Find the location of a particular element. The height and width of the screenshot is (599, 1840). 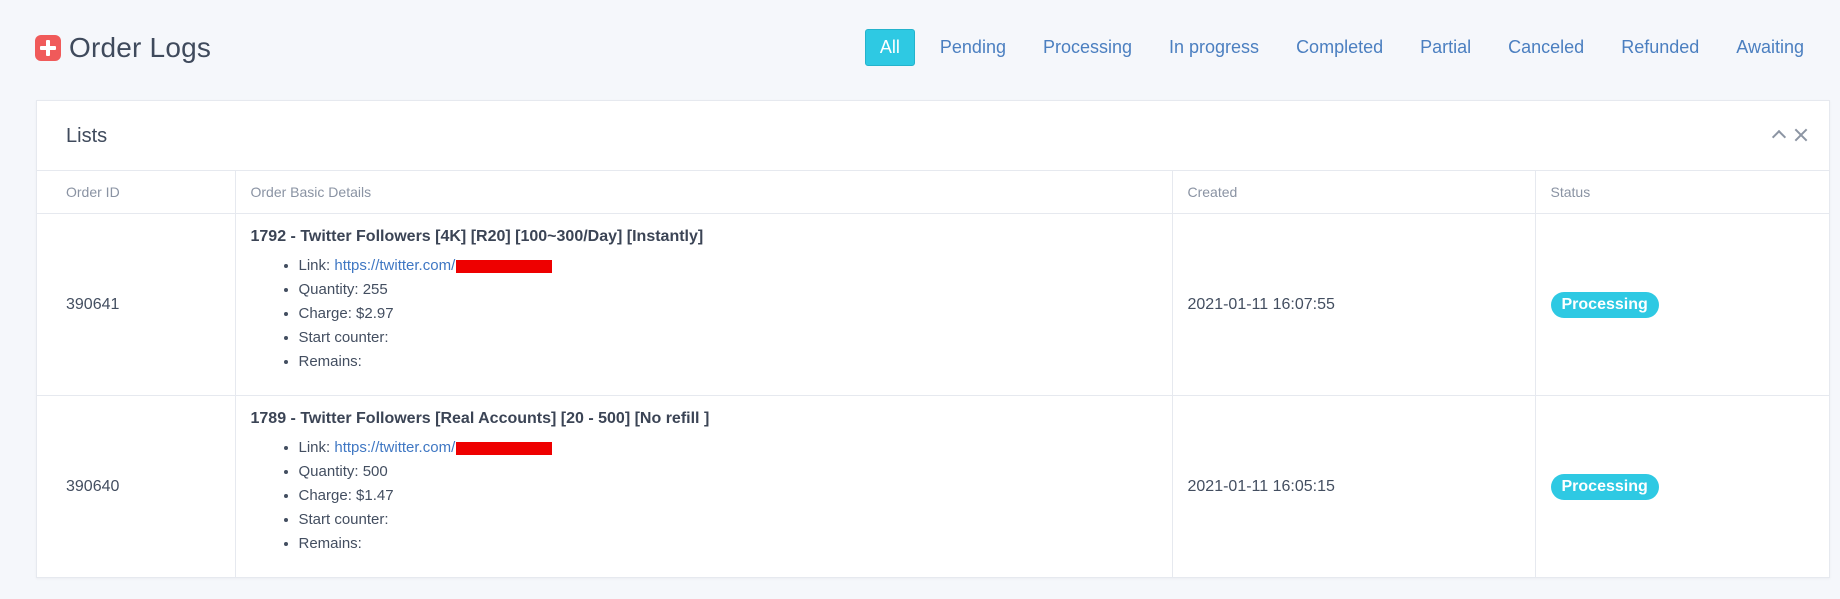

column-header-created: Created is located at coordinates (1354, 192).